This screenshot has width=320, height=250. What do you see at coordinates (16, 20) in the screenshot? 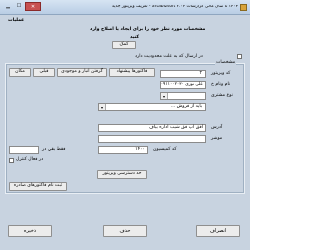
I see `section-label: عملیات` at bounding box center [16, 20].